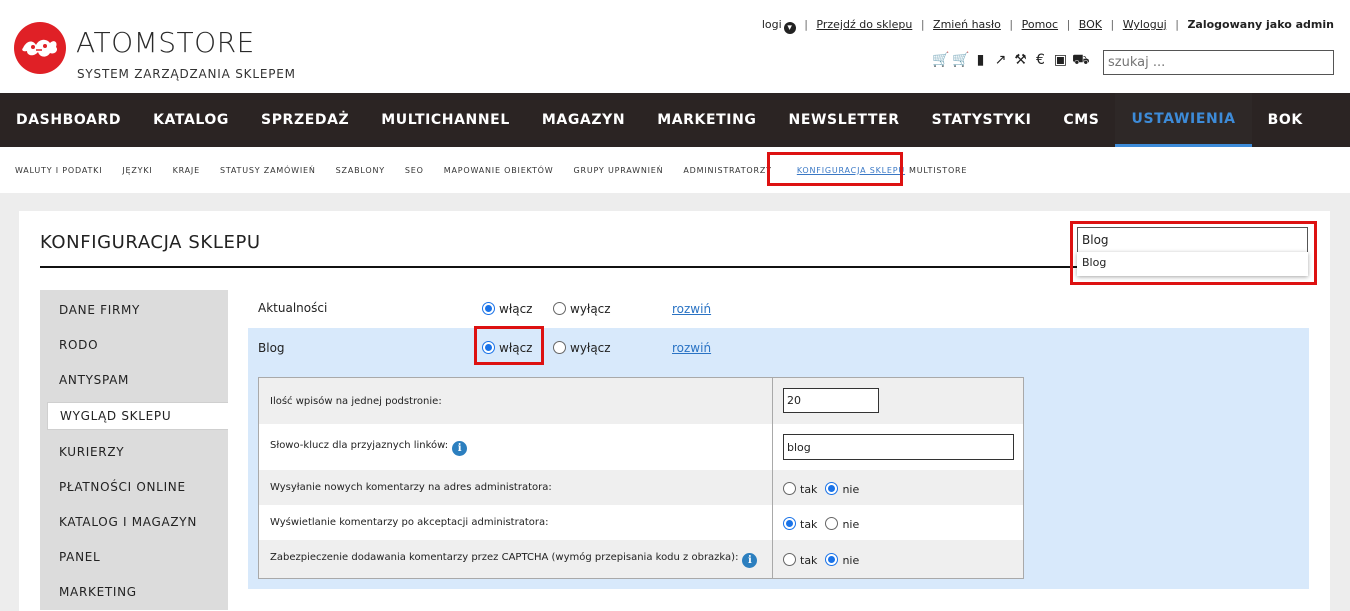 Image resolution: width=1350 pixels, height=611 pixels. I want to click on blog-off-option: wyłącz, so click(582, 348).